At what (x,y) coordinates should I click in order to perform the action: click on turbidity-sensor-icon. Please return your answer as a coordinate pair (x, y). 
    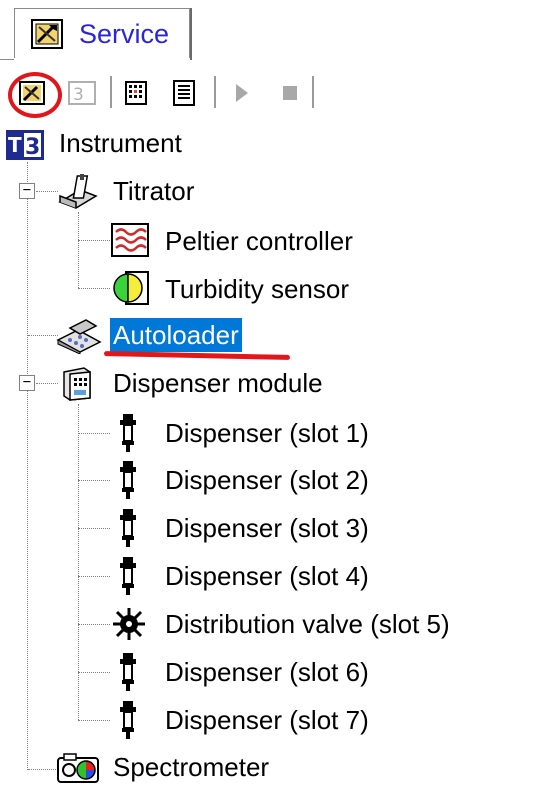
    Looking at the image, I should click on (131, 290).